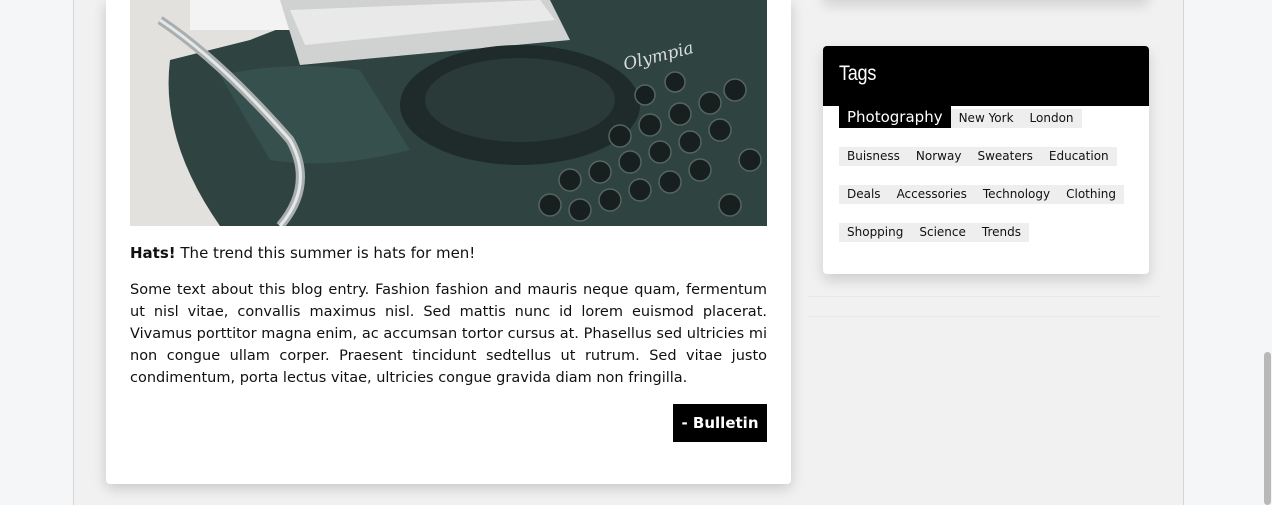 The width and height of the screenshot is (1272, 505). I want to click on tag-accessories: Accessories, so click(931, 194).